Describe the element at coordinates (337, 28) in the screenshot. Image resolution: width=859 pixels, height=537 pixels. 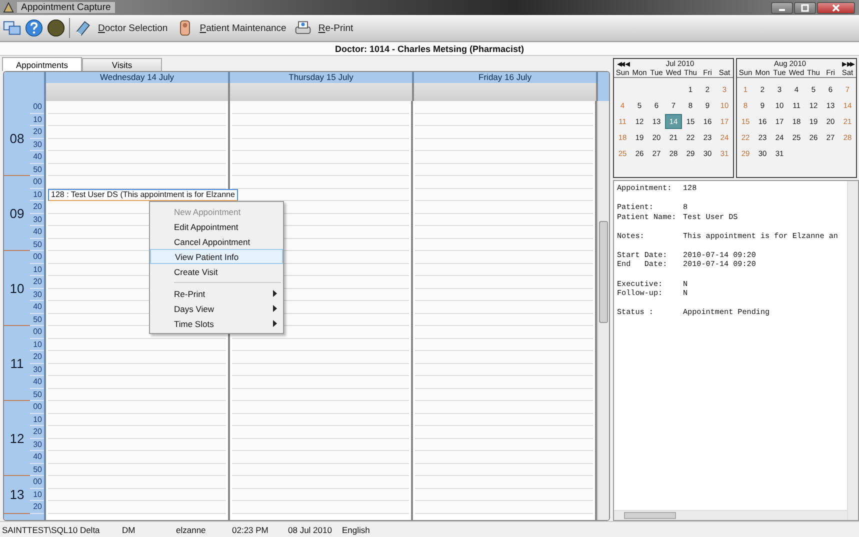
I see `toolbar-button: Re-Print` at that location.